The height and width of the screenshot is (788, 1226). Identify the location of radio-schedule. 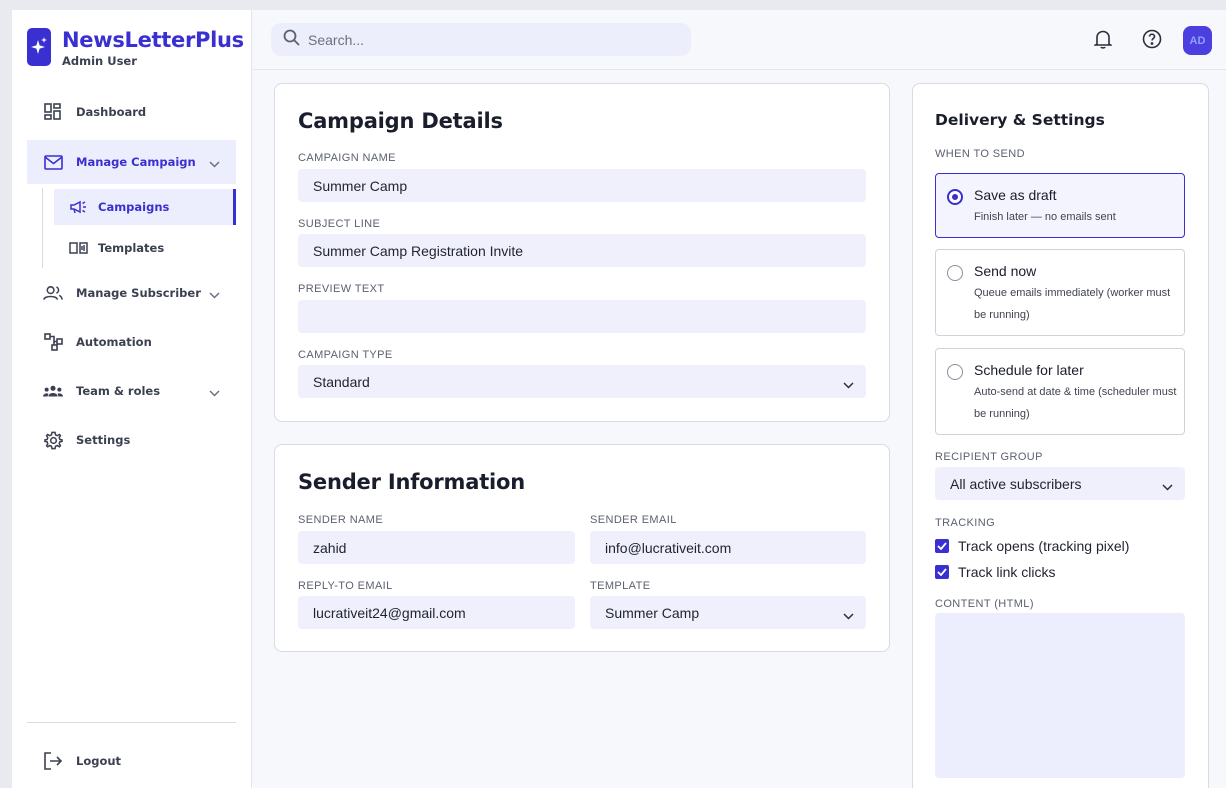
(955, 372).